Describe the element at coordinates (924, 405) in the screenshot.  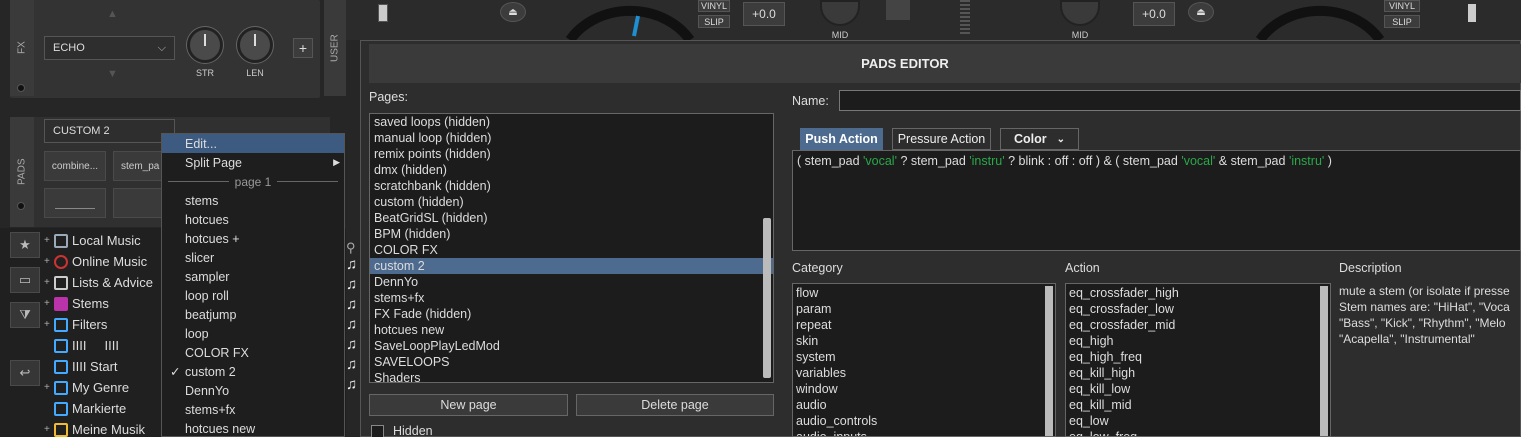
I see `category-list-item: audio` at that location.